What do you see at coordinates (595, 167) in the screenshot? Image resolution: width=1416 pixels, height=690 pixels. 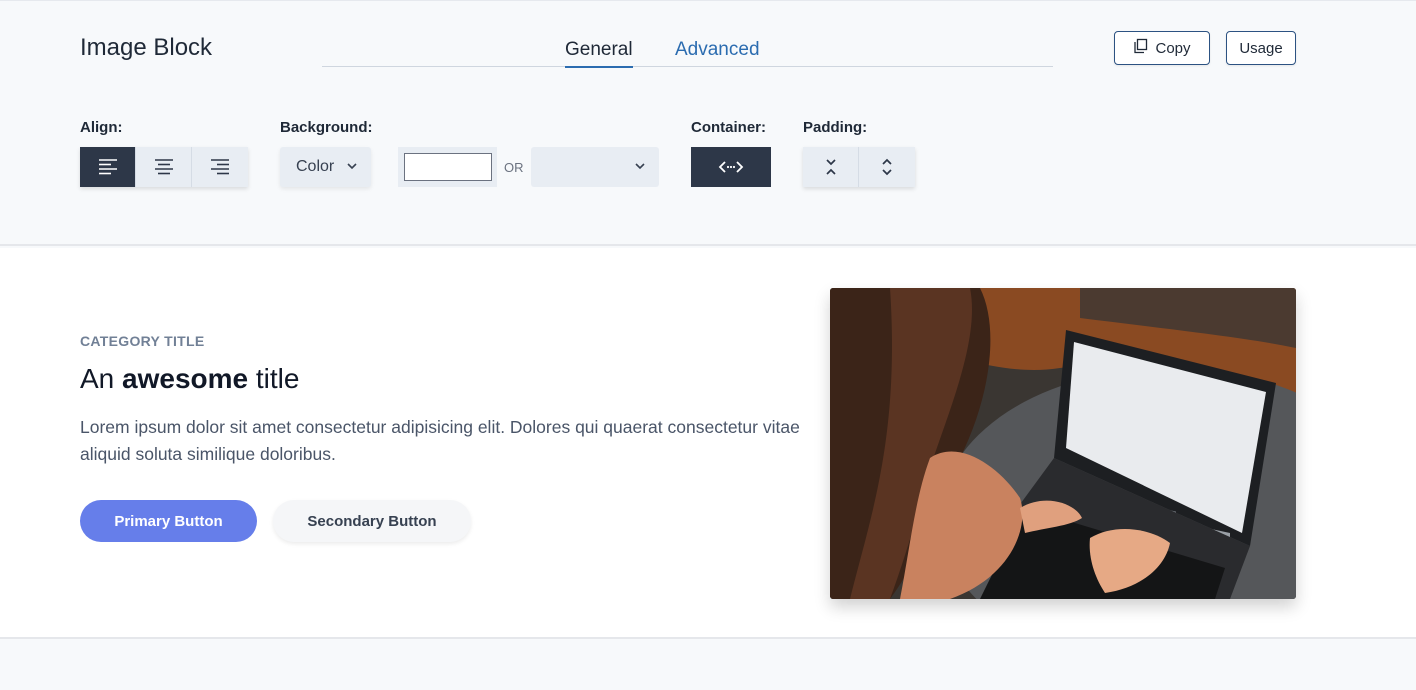 I see `background-image-select` at bounding box center [595, 167].